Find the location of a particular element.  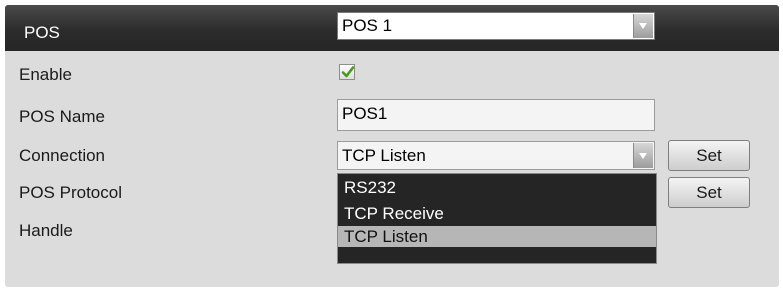

connection-select-value: TCP Listen is located at coordinates (384, 155).